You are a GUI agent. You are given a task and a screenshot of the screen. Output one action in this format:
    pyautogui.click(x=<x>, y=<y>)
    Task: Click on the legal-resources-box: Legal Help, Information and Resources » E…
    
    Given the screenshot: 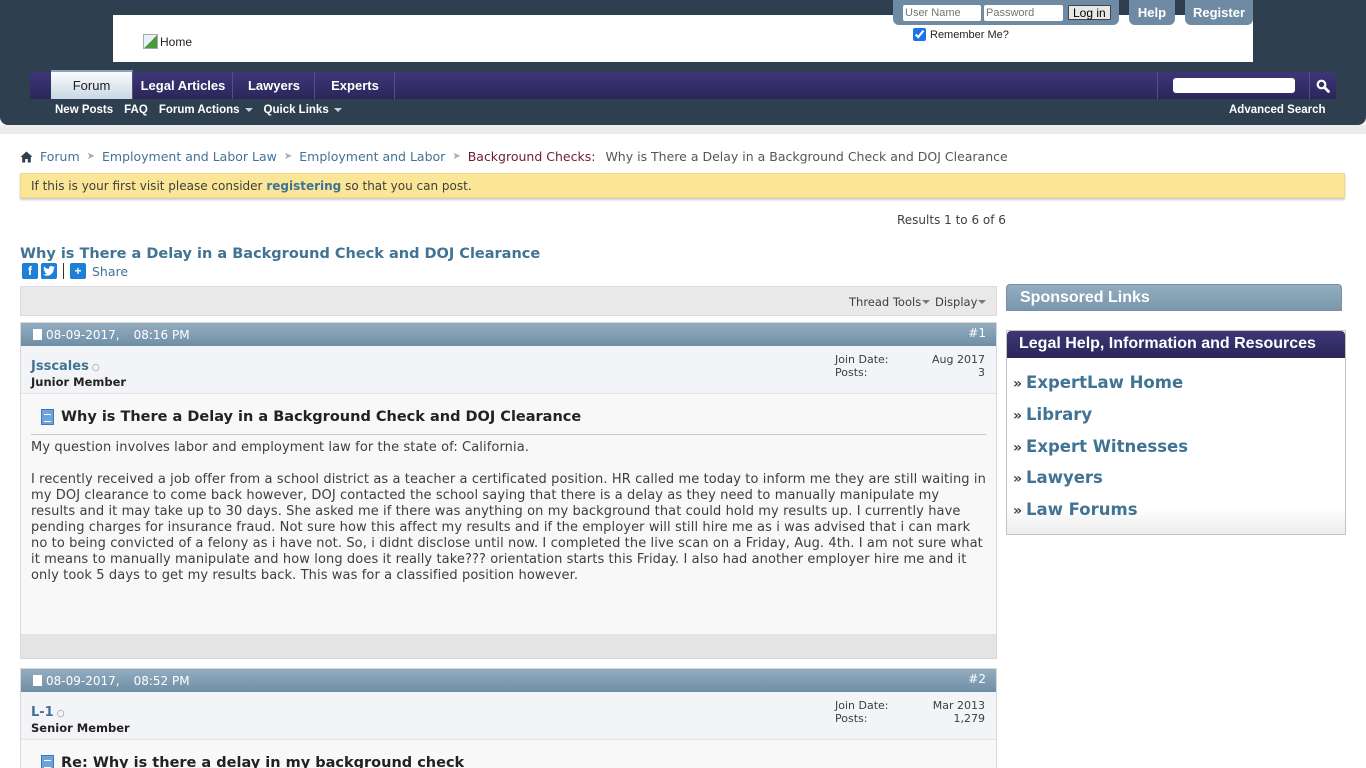 What is the action you would take?
    pyautogui.click(x=1176, y=432)
    